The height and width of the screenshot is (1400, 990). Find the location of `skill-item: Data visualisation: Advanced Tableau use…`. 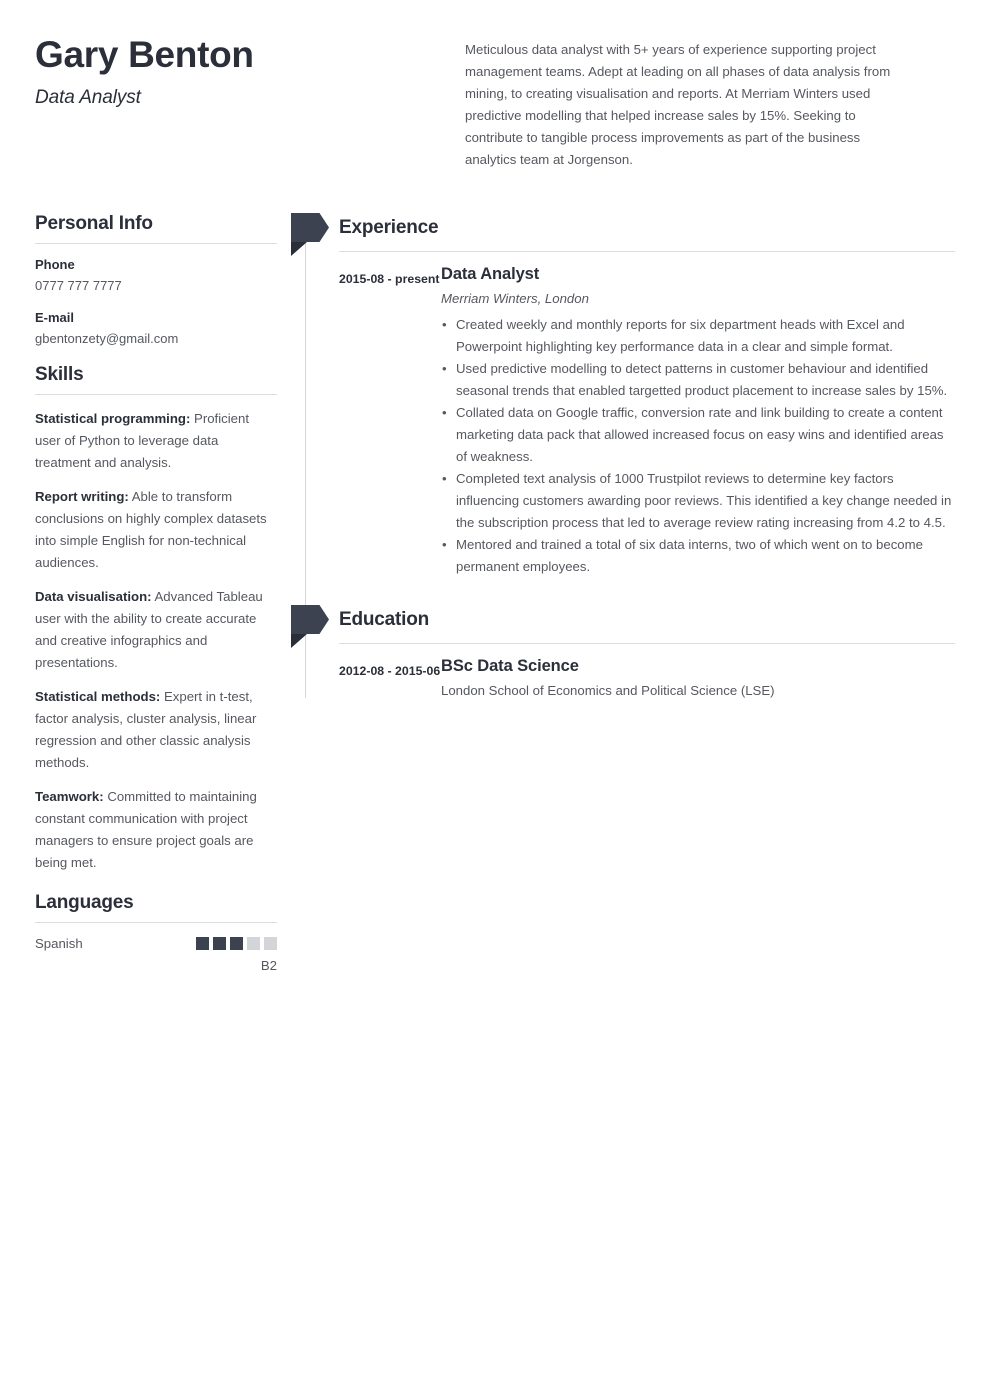

skill-item: Data visualisation: Advanced Tableau use… is located at coordinates (156, 630).